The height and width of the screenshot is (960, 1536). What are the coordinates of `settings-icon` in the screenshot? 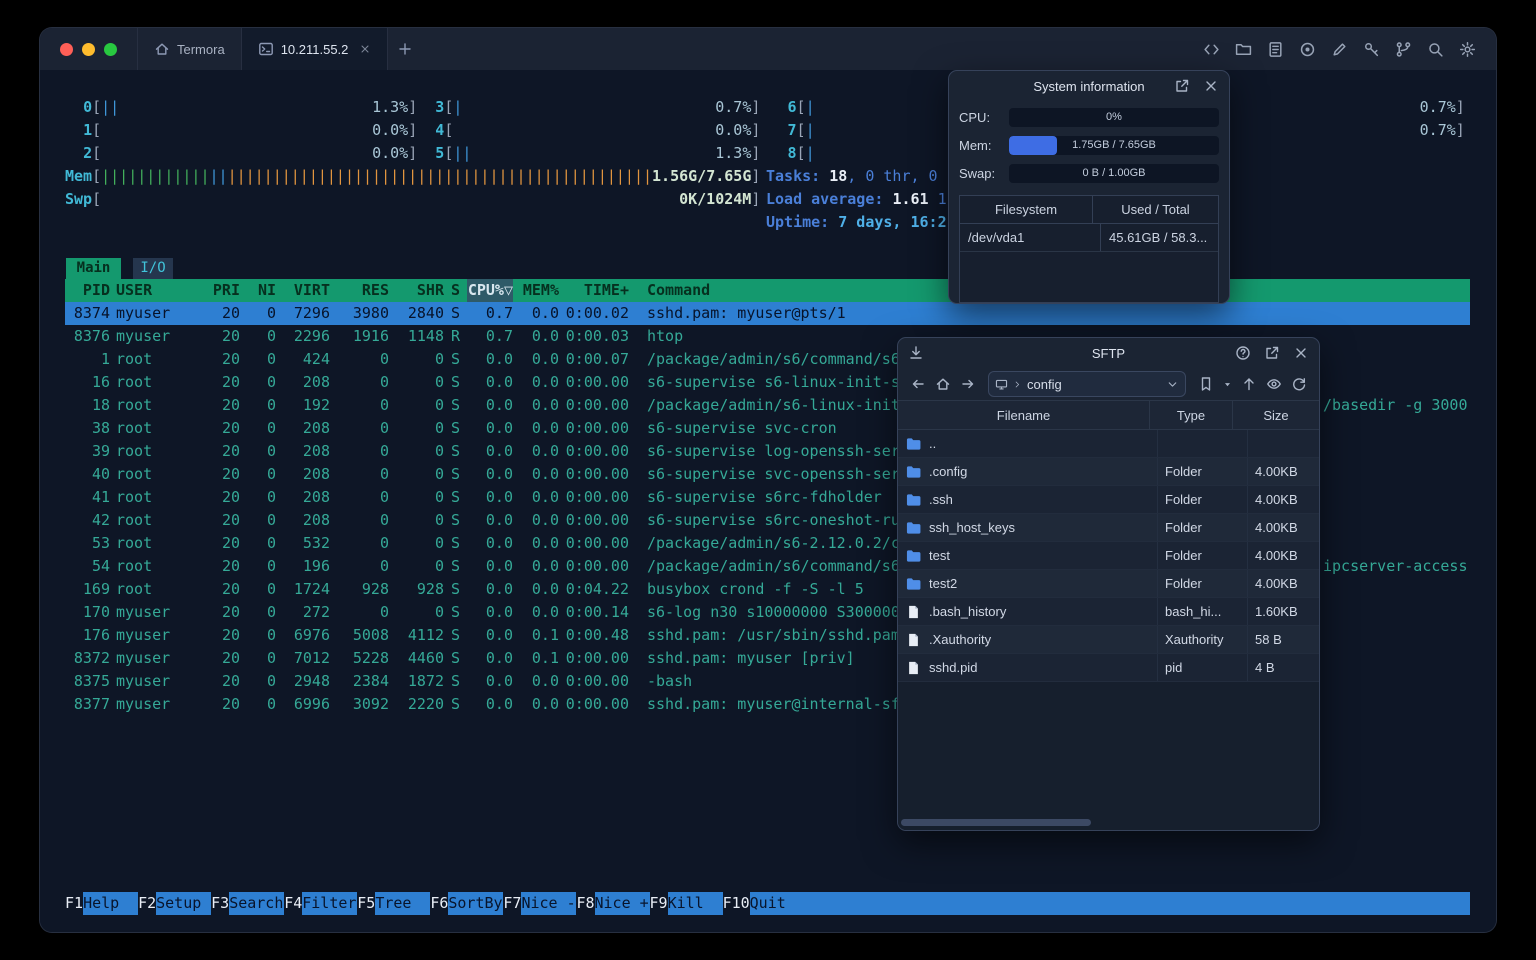 It's located at (1467, 49).